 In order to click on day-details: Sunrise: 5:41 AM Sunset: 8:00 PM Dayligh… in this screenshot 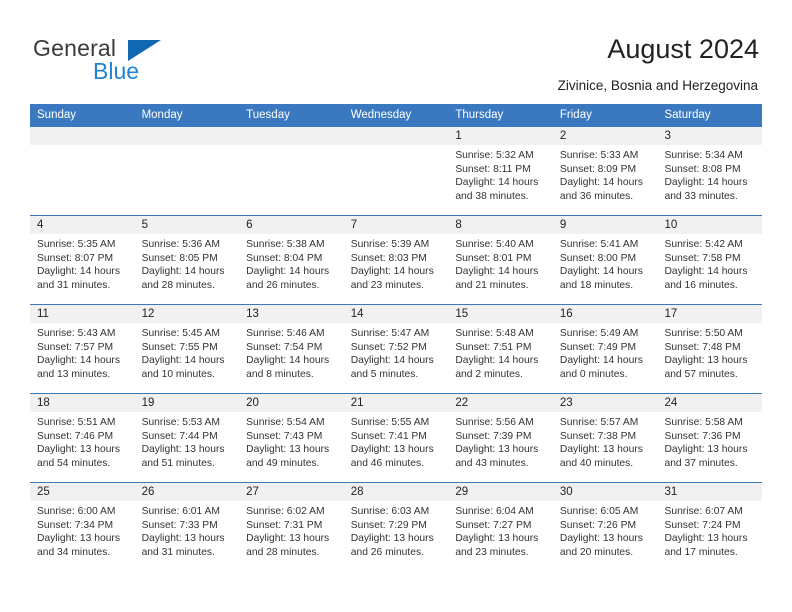, I will do `click(605, 263)`.